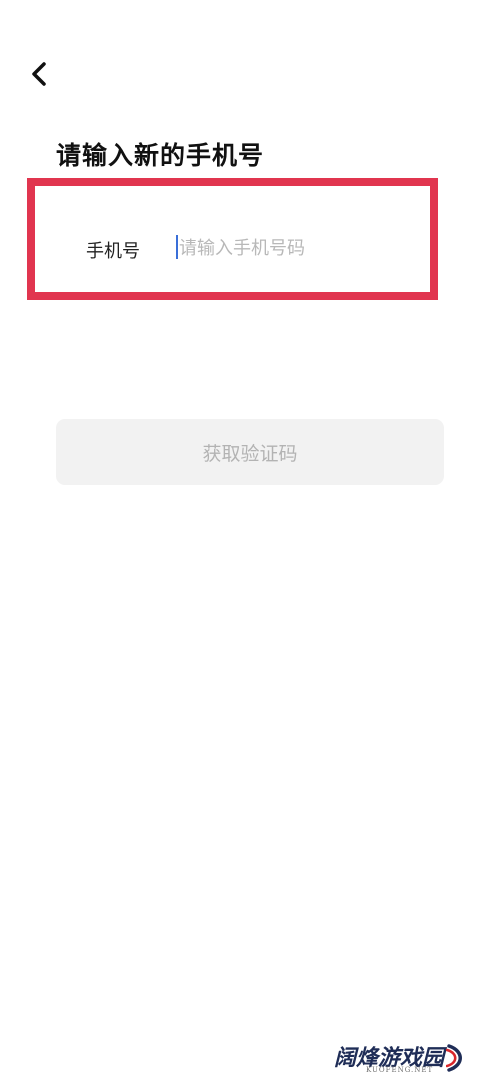 This screenshot has height=1084, width=500. I want to click on back-button, so click(40, 74).